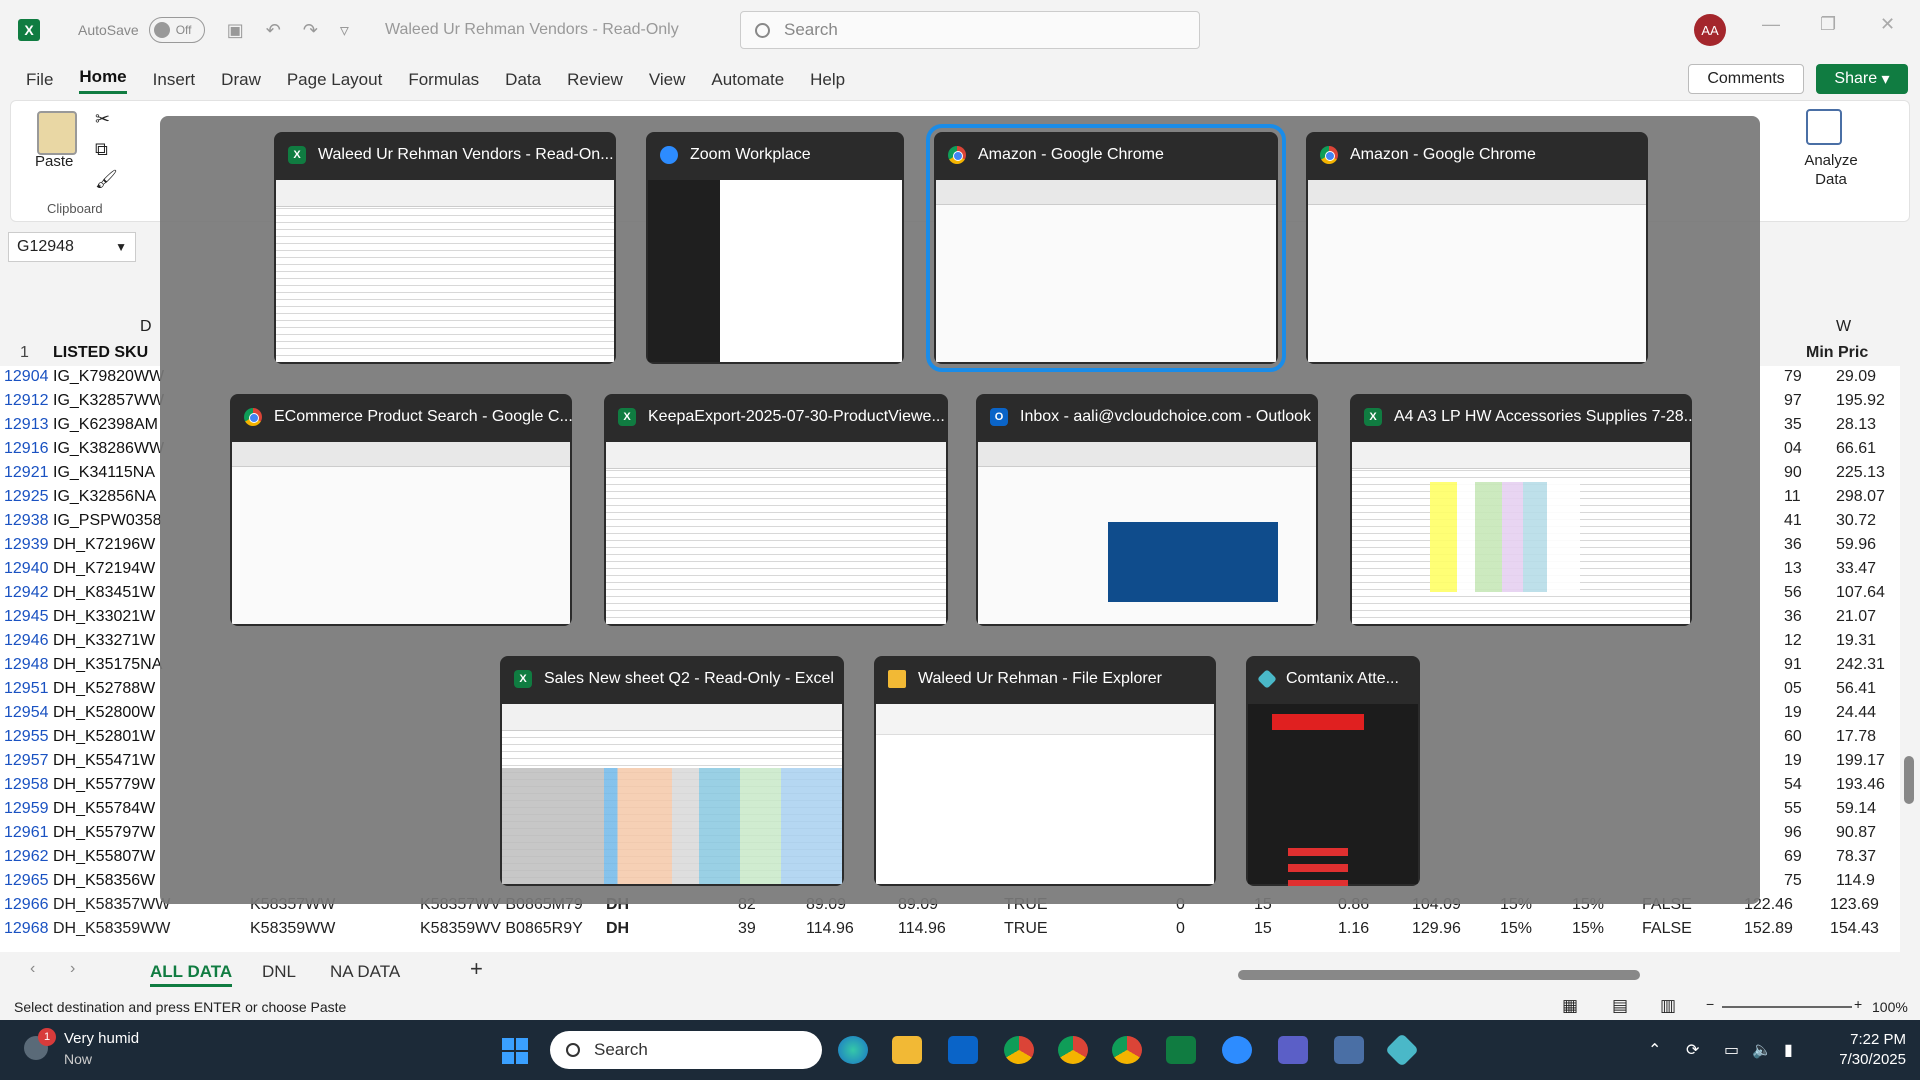 The height and width of the screenshot is (1080, 1920). What do you see at coordinates (1909, 780) in the screenshot?
I see `scroll-thumb` at bounding box center [1909, 780].